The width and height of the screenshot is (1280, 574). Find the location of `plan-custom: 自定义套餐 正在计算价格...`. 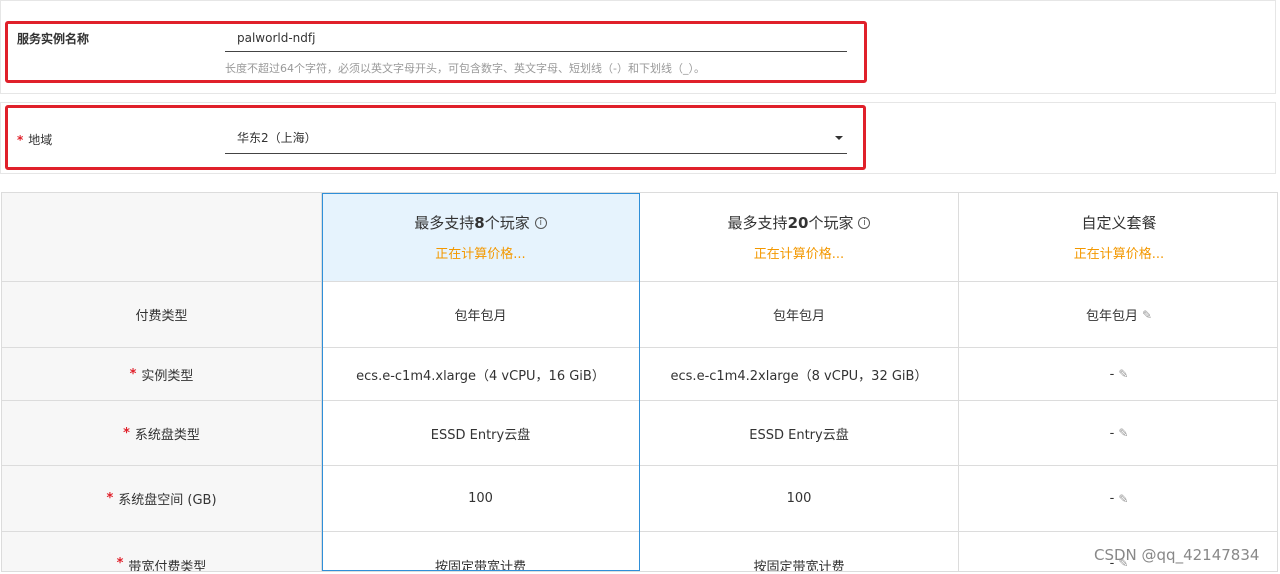

plan-custom: 自定义套餐 正在计算价格... is located at coordinates (1118, 237).